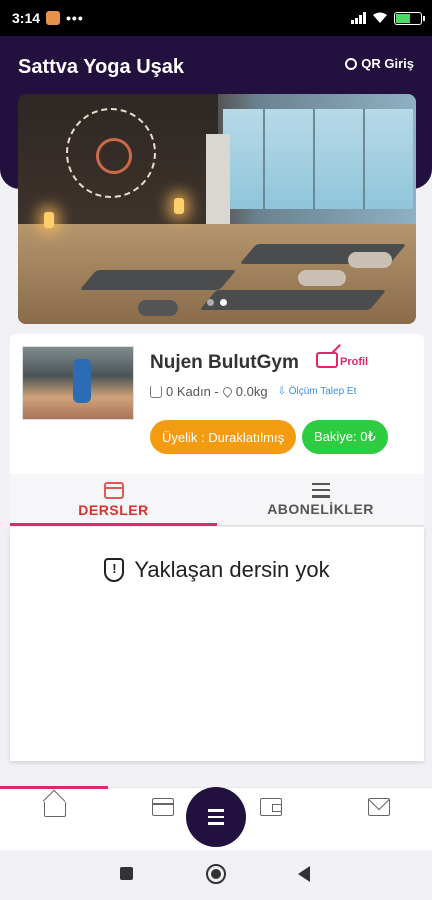 The height and width of the screenshot is (900, 432). I want to click on mail-icon, so click(379, 807).